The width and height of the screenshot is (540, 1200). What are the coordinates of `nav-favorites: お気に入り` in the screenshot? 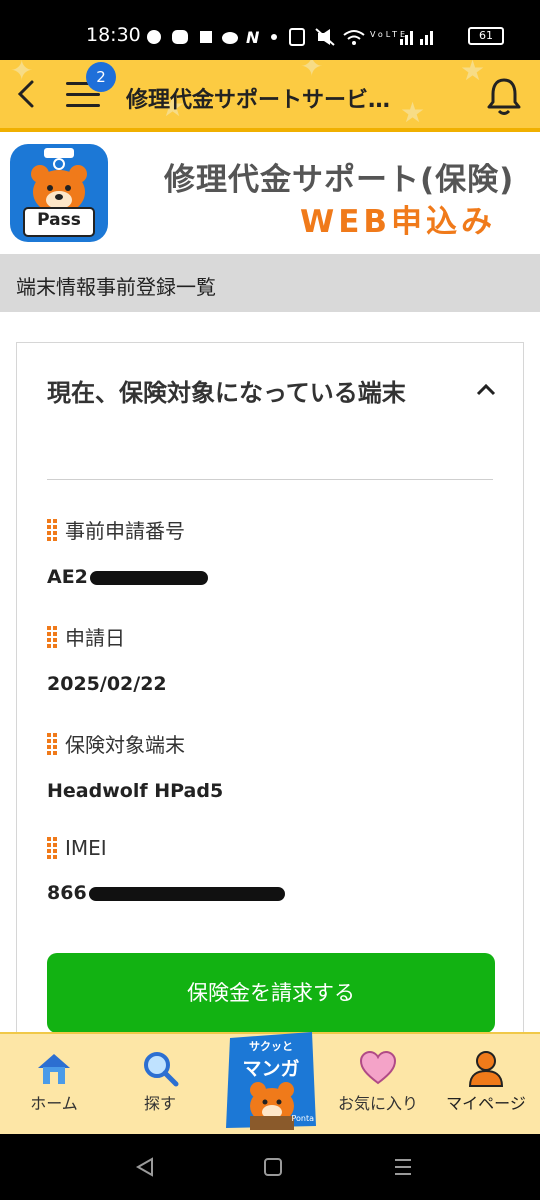 It's located at (378, 1085).